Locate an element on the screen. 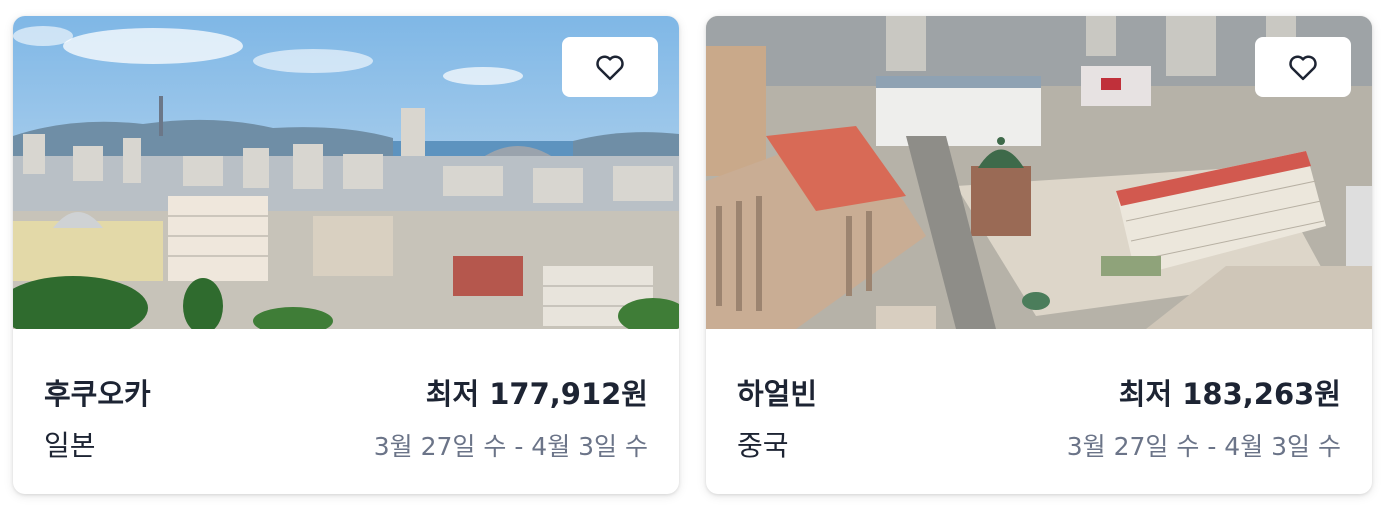  country-name: 일본 is located at coordinates (70, 445).